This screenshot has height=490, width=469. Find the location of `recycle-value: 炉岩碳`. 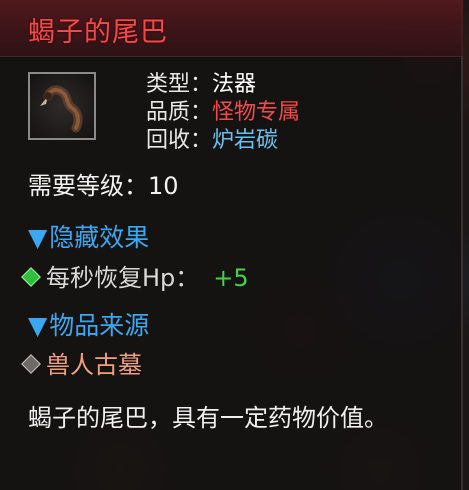

recycle-value: 炉岩碳 is located at coordinates (245, 140).